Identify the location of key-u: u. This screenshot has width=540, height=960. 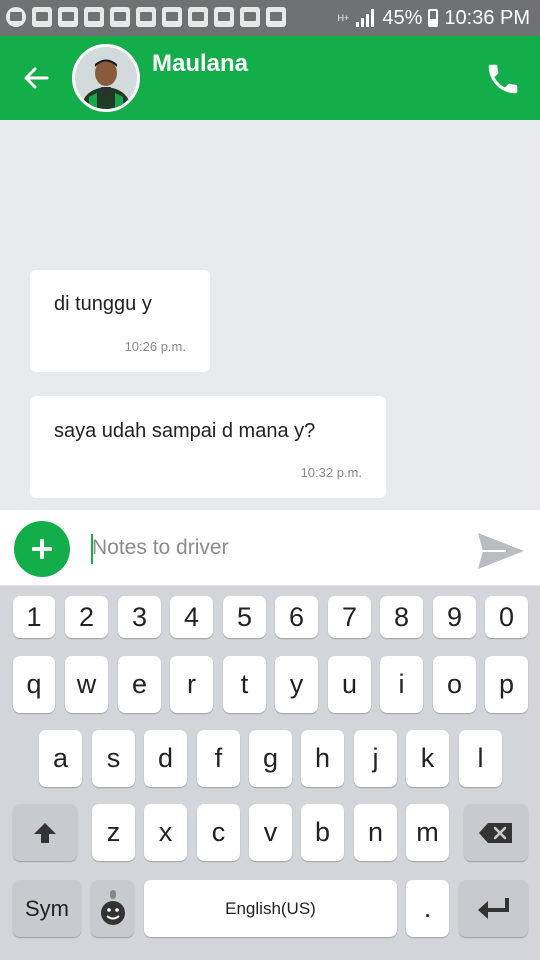
(349, 684).